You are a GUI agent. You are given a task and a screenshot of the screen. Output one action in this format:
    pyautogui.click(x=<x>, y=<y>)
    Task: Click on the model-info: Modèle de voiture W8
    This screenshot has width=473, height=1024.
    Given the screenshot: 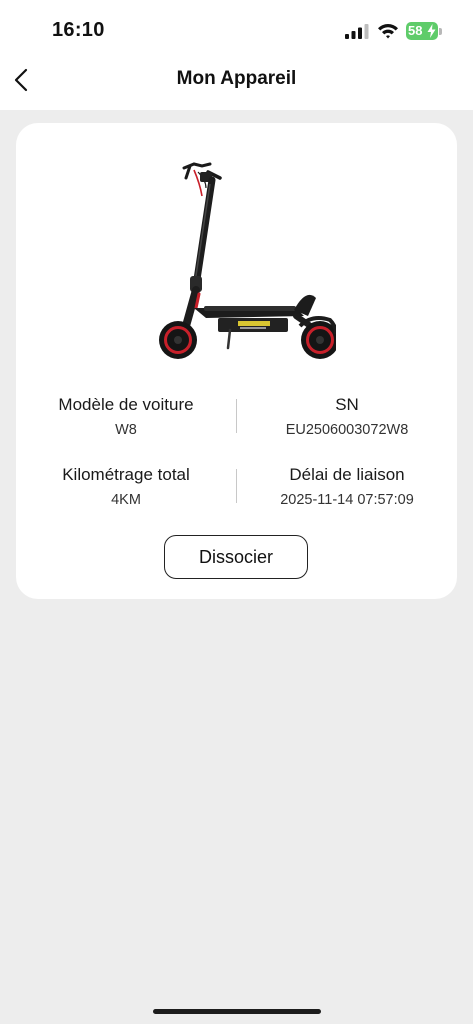 What is the action you would take?
    pyautogui.click(x=126, y=416)
    